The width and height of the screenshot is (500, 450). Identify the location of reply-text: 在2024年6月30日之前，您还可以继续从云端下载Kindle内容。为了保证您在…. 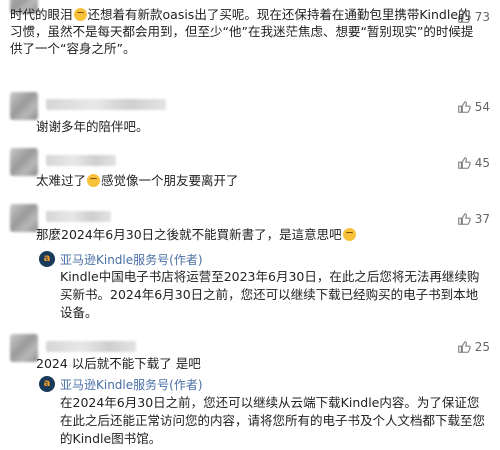
(273, 420).